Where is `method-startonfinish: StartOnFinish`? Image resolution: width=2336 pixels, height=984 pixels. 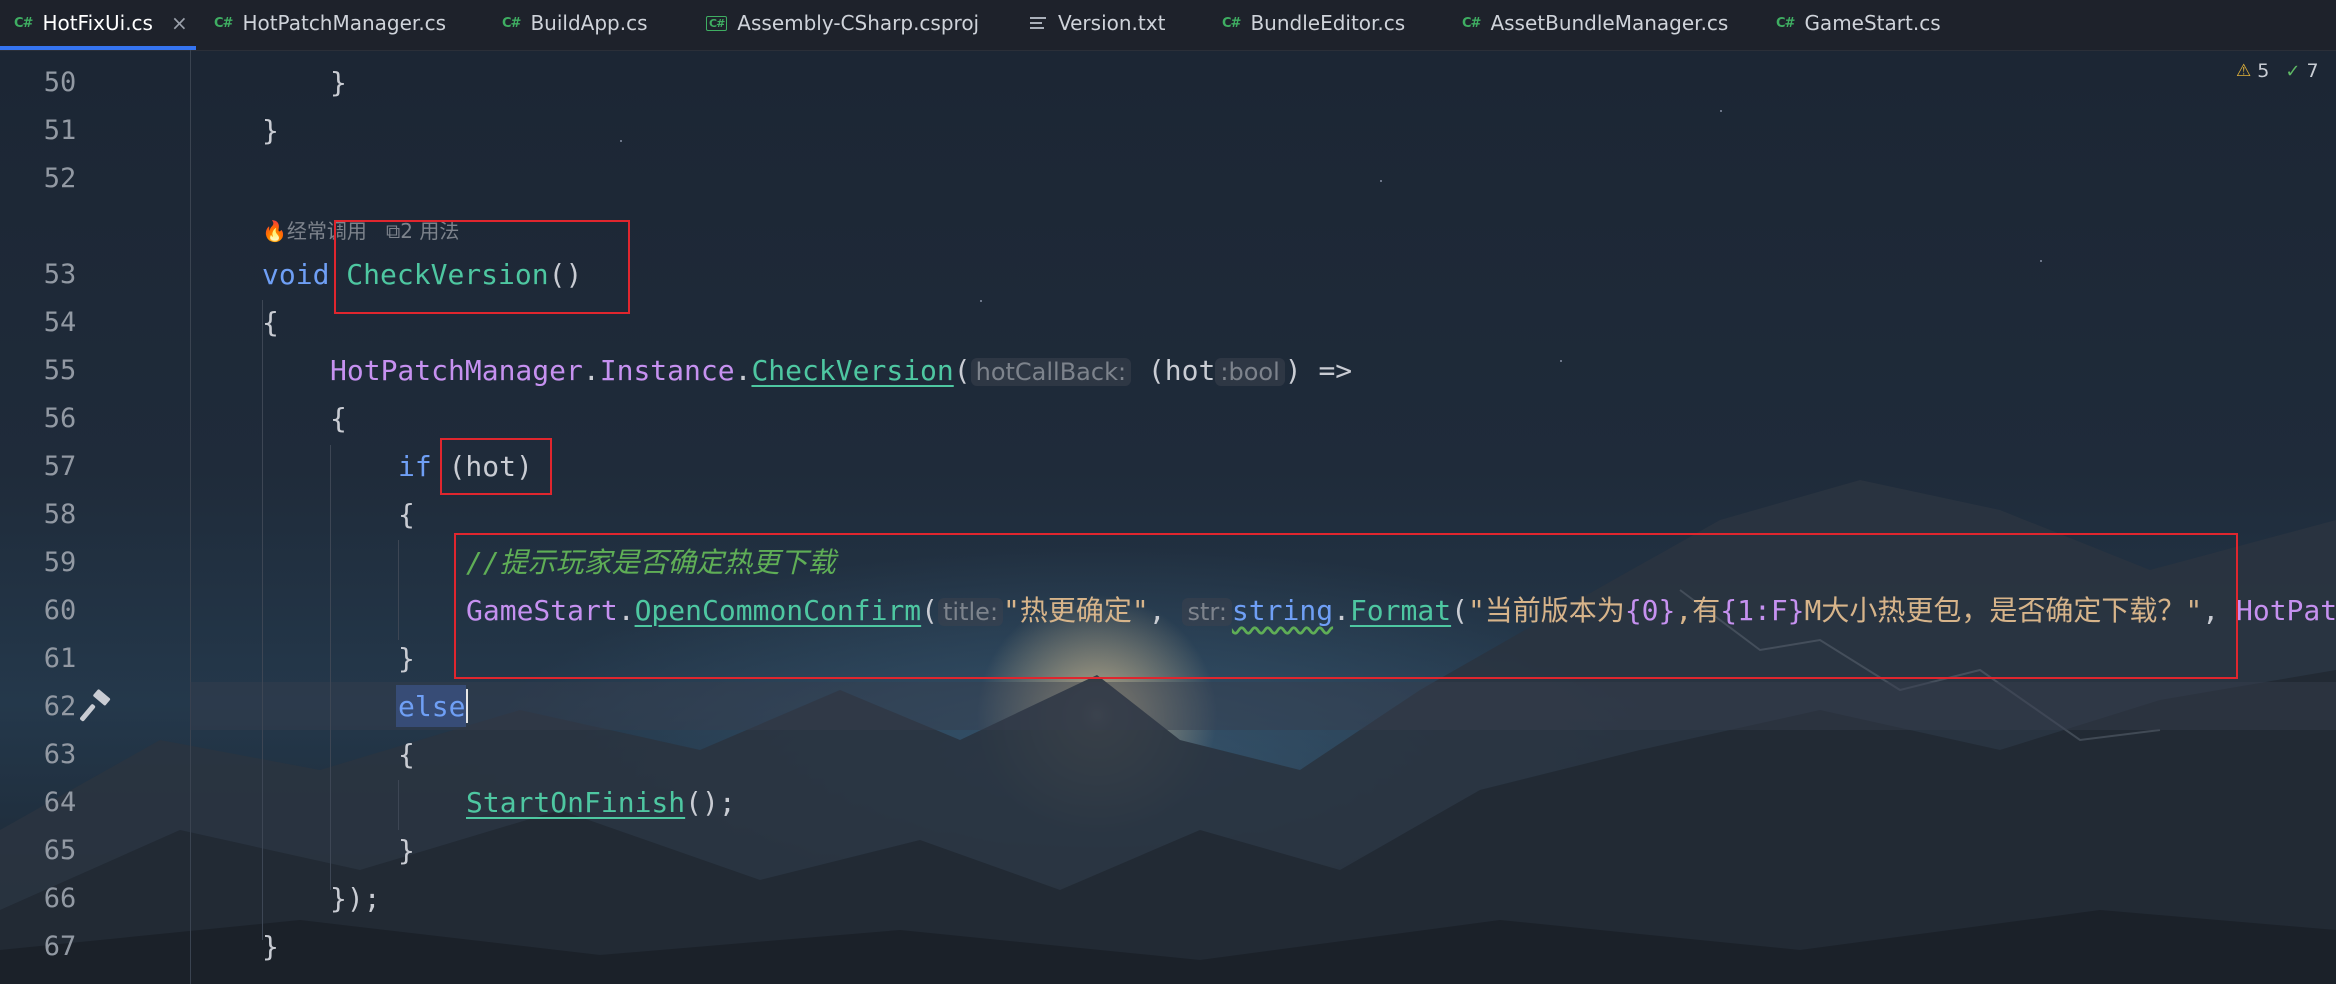
method-startonfinish: StartOnFinish is located at coordinates (575, 802).